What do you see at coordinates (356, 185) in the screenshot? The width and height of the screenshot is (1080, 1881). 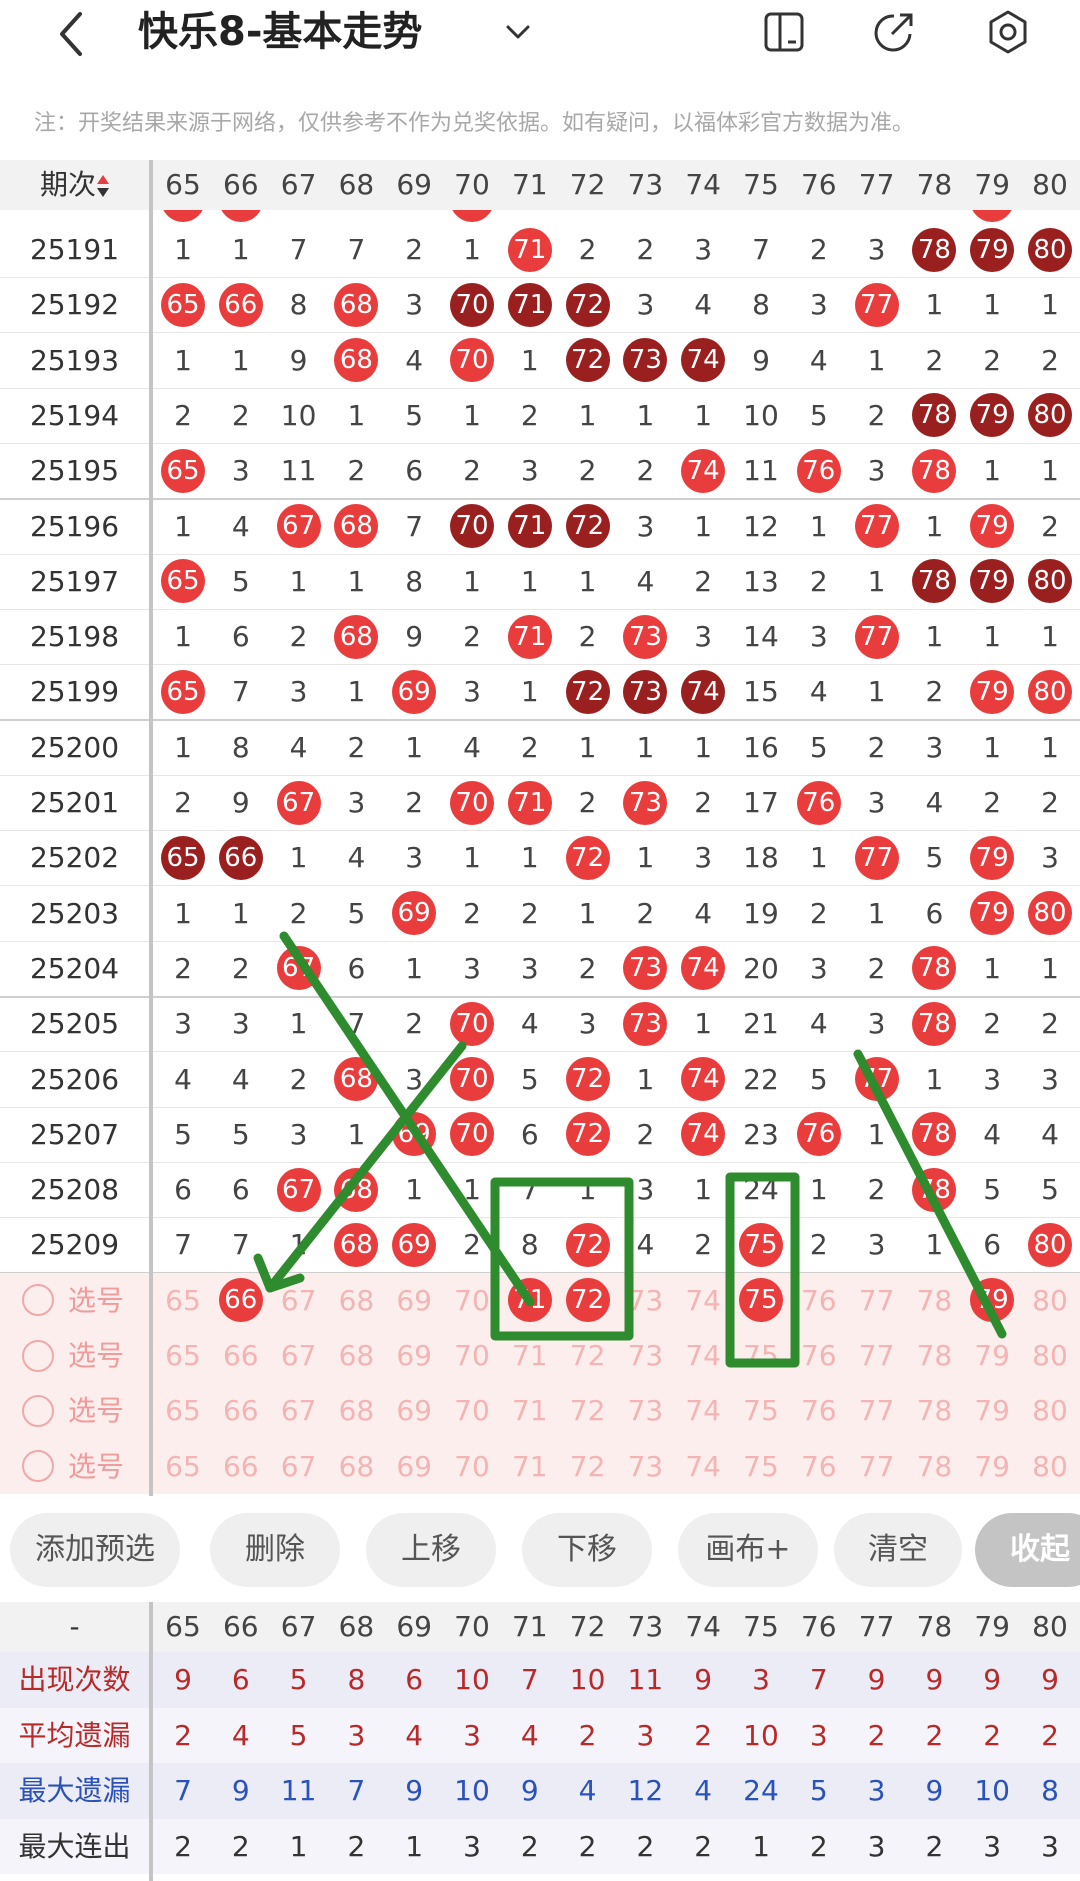 I see `column-header: 68` at bounding box center [356, 185].